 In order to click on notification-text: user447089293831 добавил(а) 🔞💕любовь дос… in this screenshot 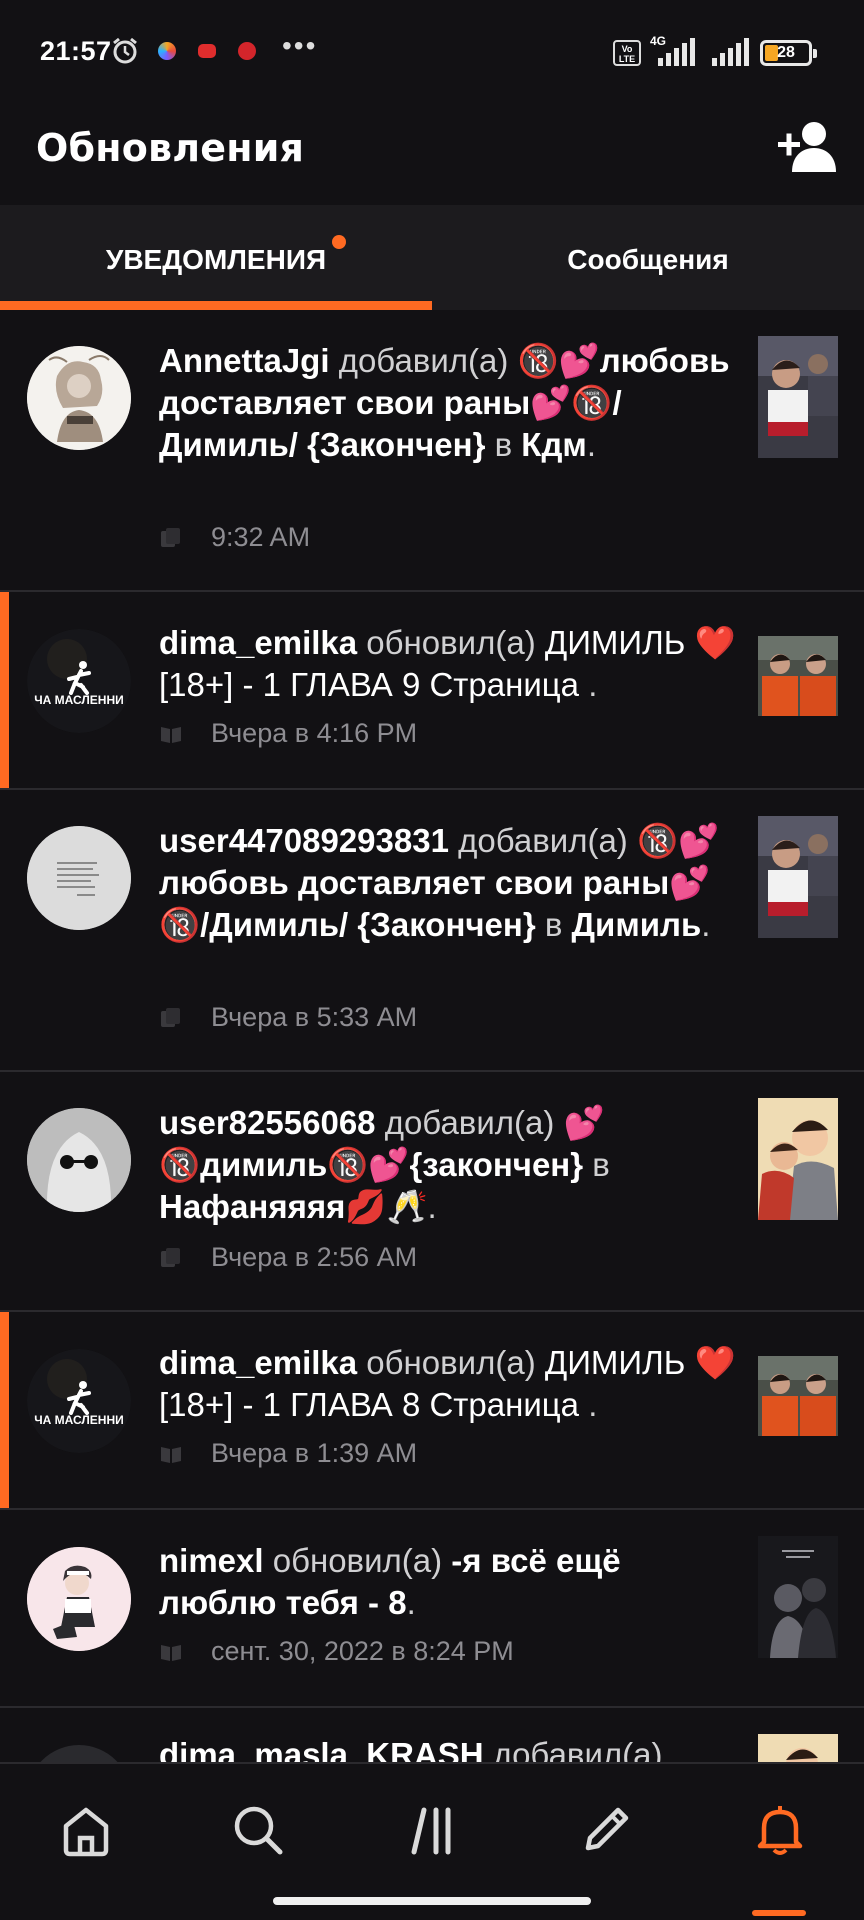, I will do `click(439, 882)`.